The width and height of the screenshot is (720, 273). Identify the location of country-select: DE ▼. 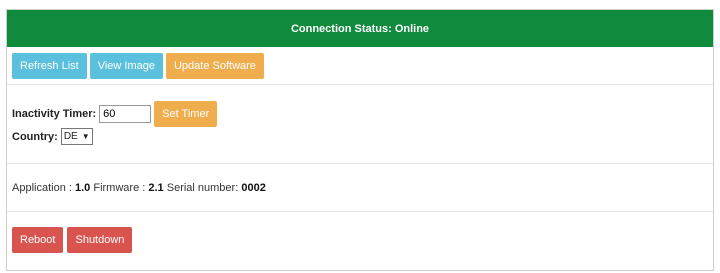
(76, 136).